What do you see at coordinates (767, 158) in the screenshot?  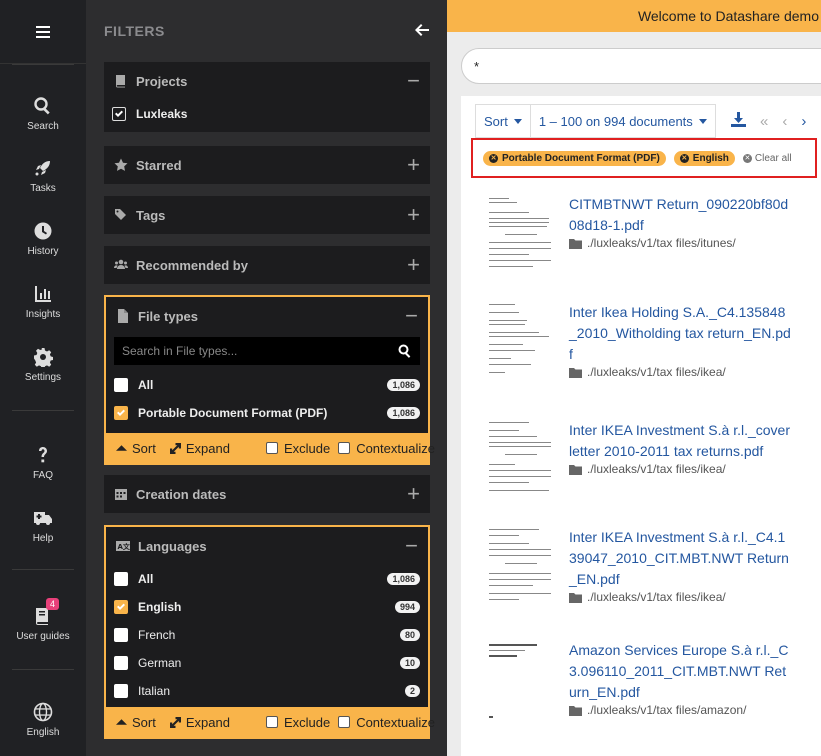 I see `clear-all-button: ✕ Clear all` at bounding box center [767, 158].